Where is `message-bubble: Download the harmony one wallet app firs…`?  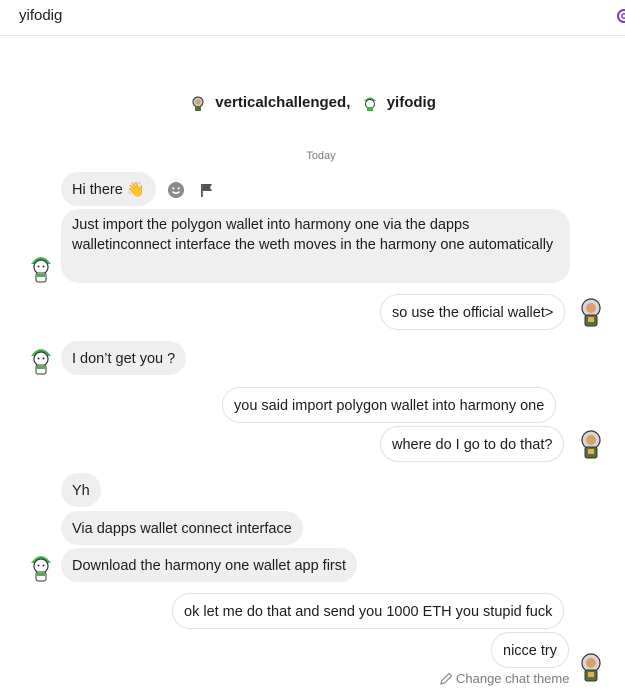 message-bubble: Download the harmony one wallet app firs… is located at coordinates (209, 565).